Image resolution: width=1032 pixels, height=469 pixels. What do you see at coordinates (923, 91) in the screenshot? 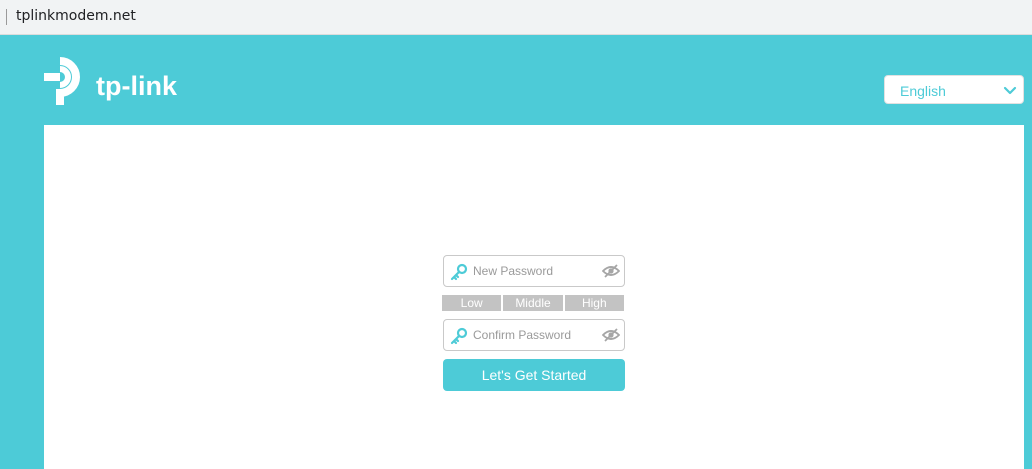
I see `language-selected: English` at bounding box center [923, 91].